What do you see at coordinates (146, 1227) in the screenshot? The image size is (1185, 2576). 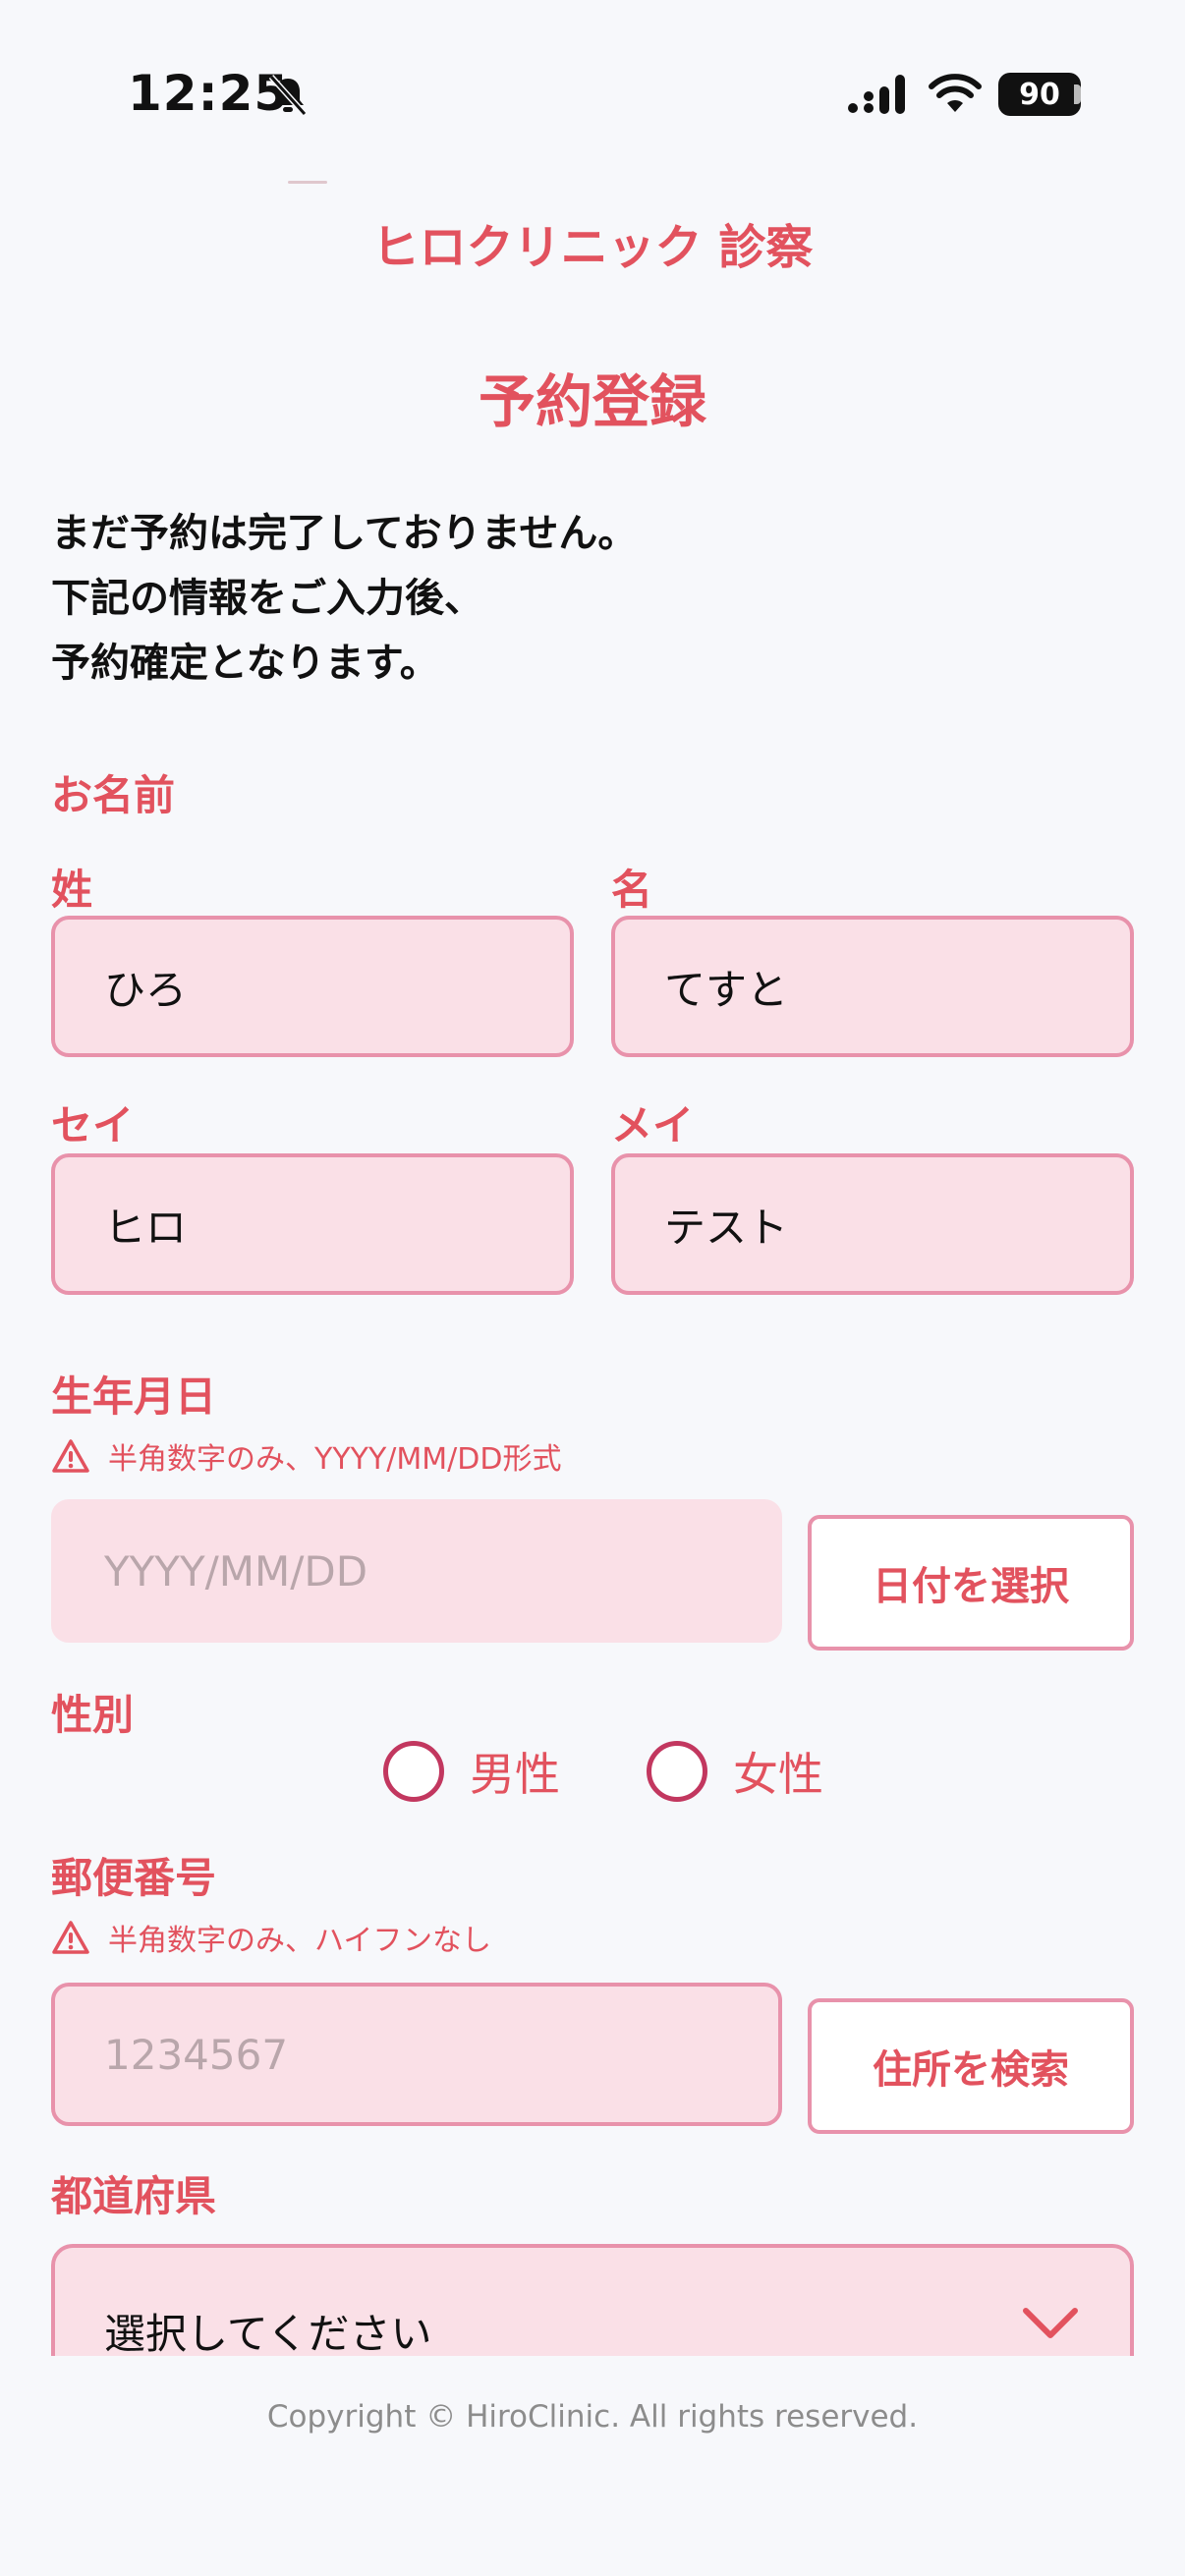 I see `last-name-kana-value: ヒロ` at bounding box center [146, 1227].